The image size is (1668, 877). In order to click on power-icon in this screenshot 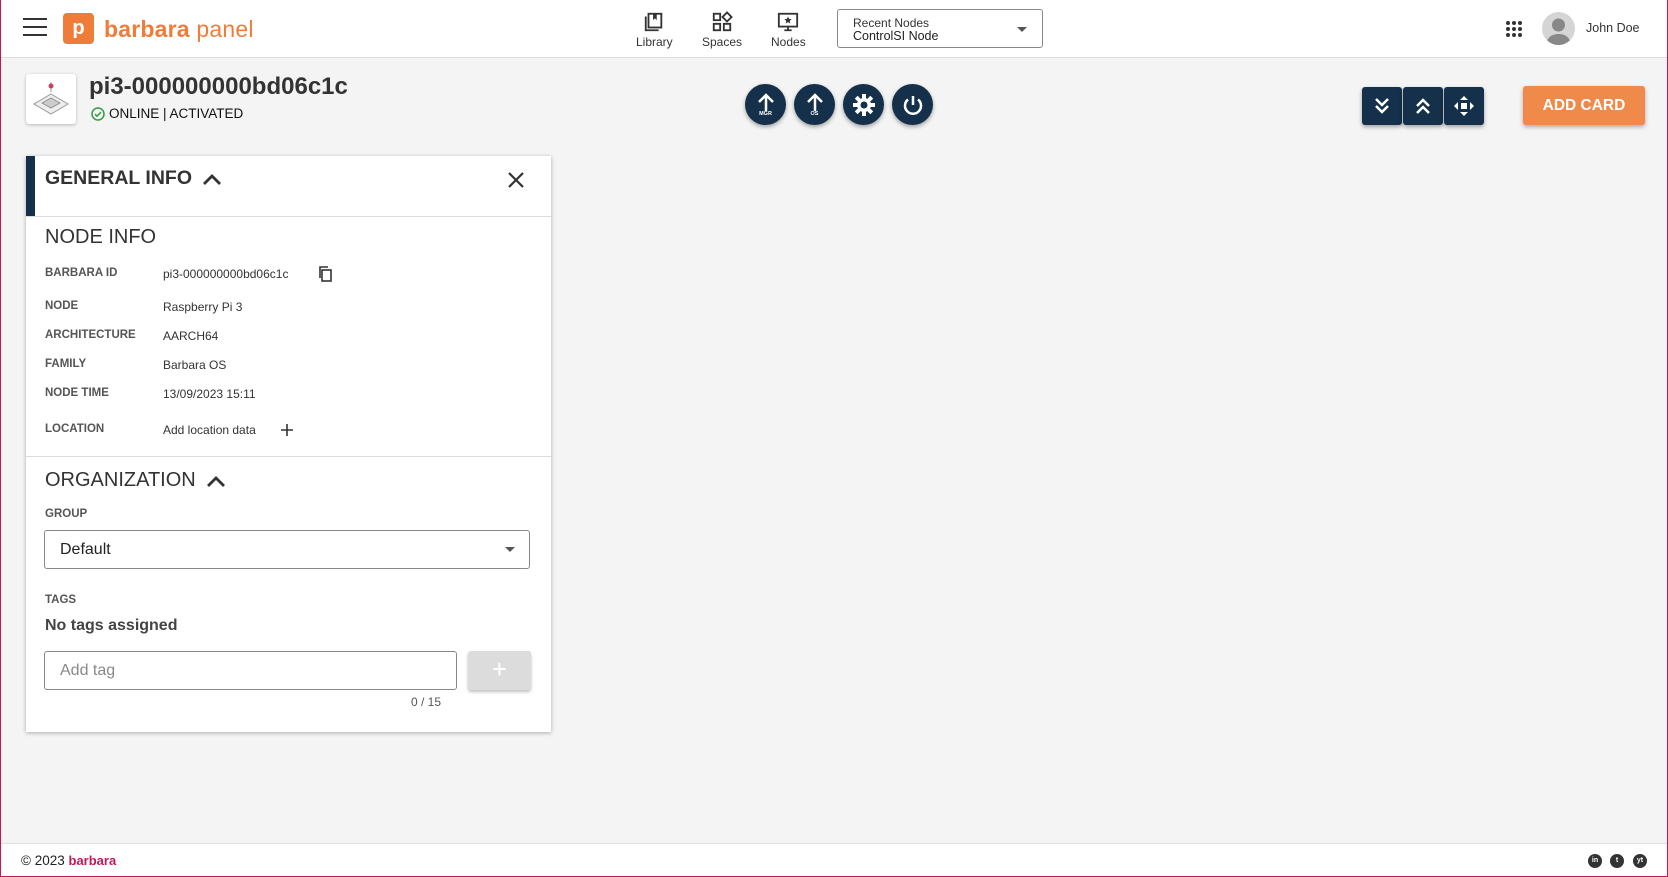, I will do `click(912, 105)`.